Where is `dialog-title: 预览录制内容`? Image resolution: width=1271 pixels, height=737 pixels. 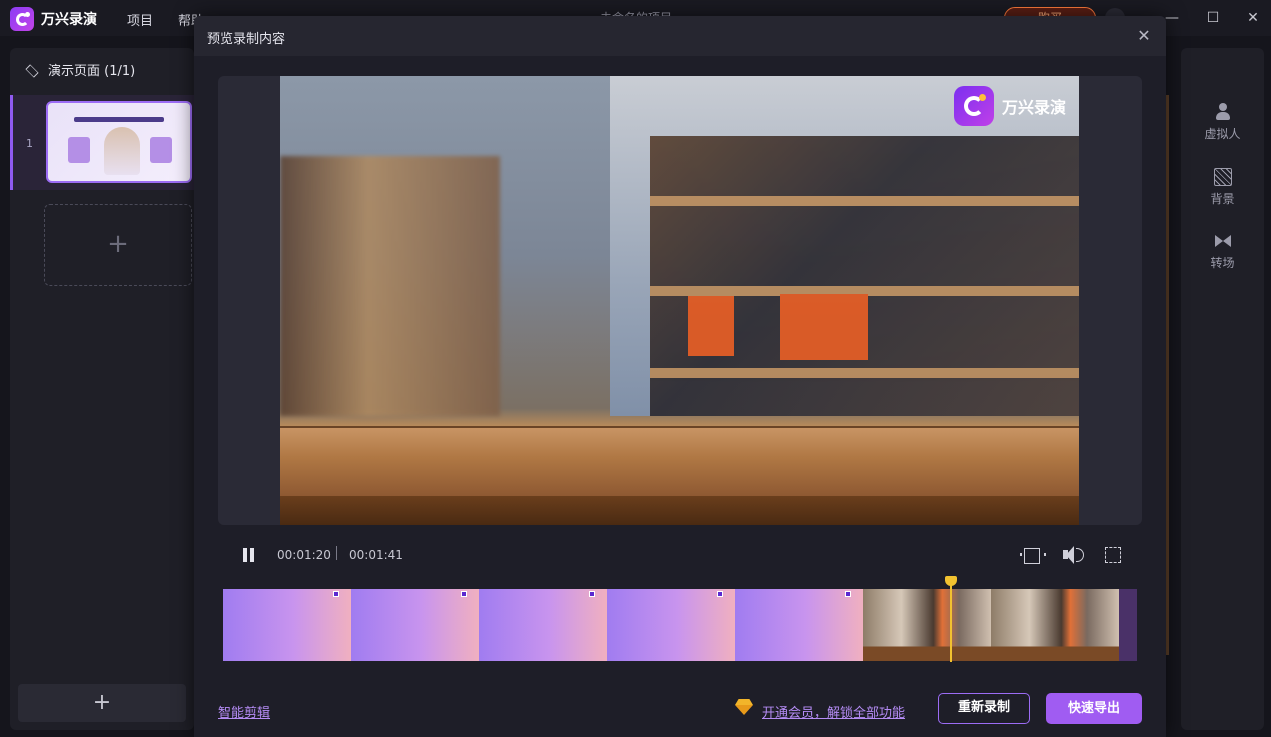
dialog-title: 预览录制内容 is located at coordinates (246, 39).